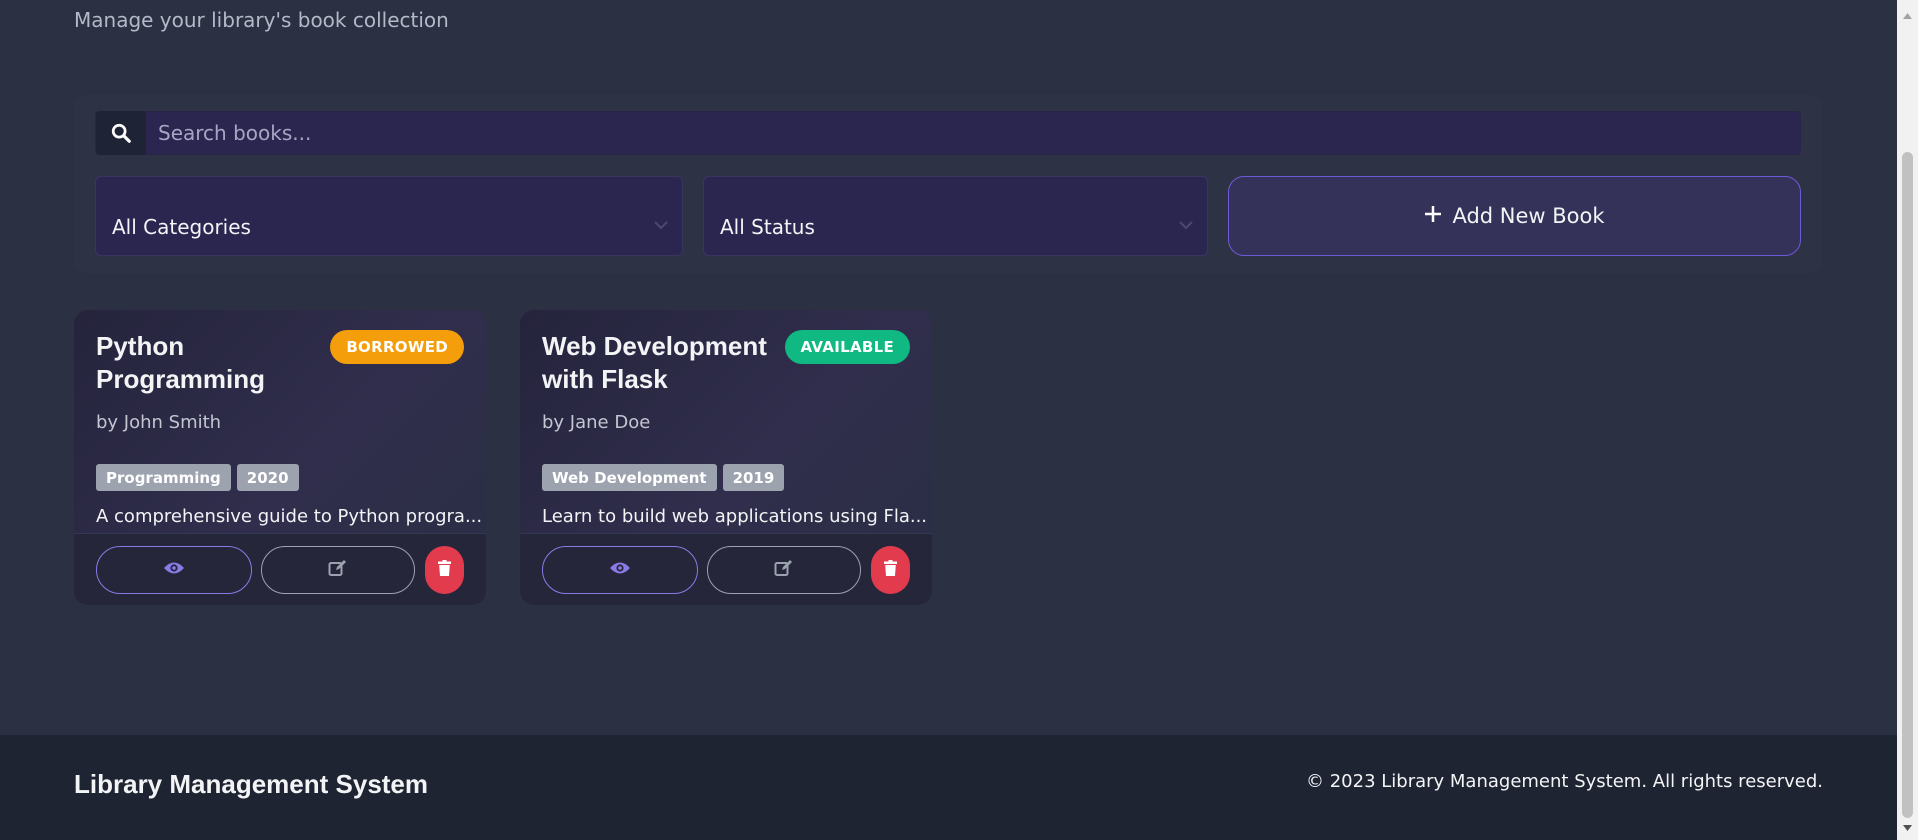 The height and width of the screenshot is (840, 1918). What do you see at coordinates (1907, 13) in the screenshot?
I see `scroll-up-arrow-icon` at bounding box center [1907, 13].